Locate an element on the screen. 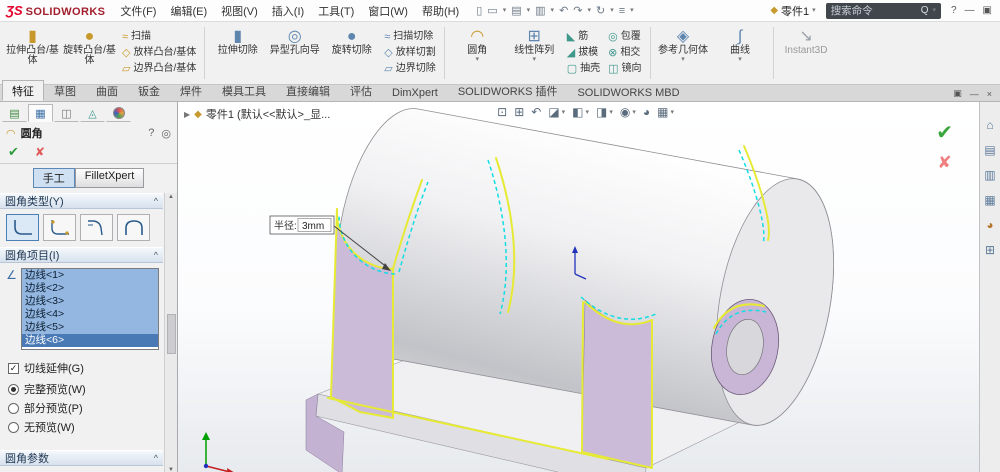 The width and height of the screenshot is (1000, 472). search-caret-icon: ▾ is located at coordinates (934, 10).